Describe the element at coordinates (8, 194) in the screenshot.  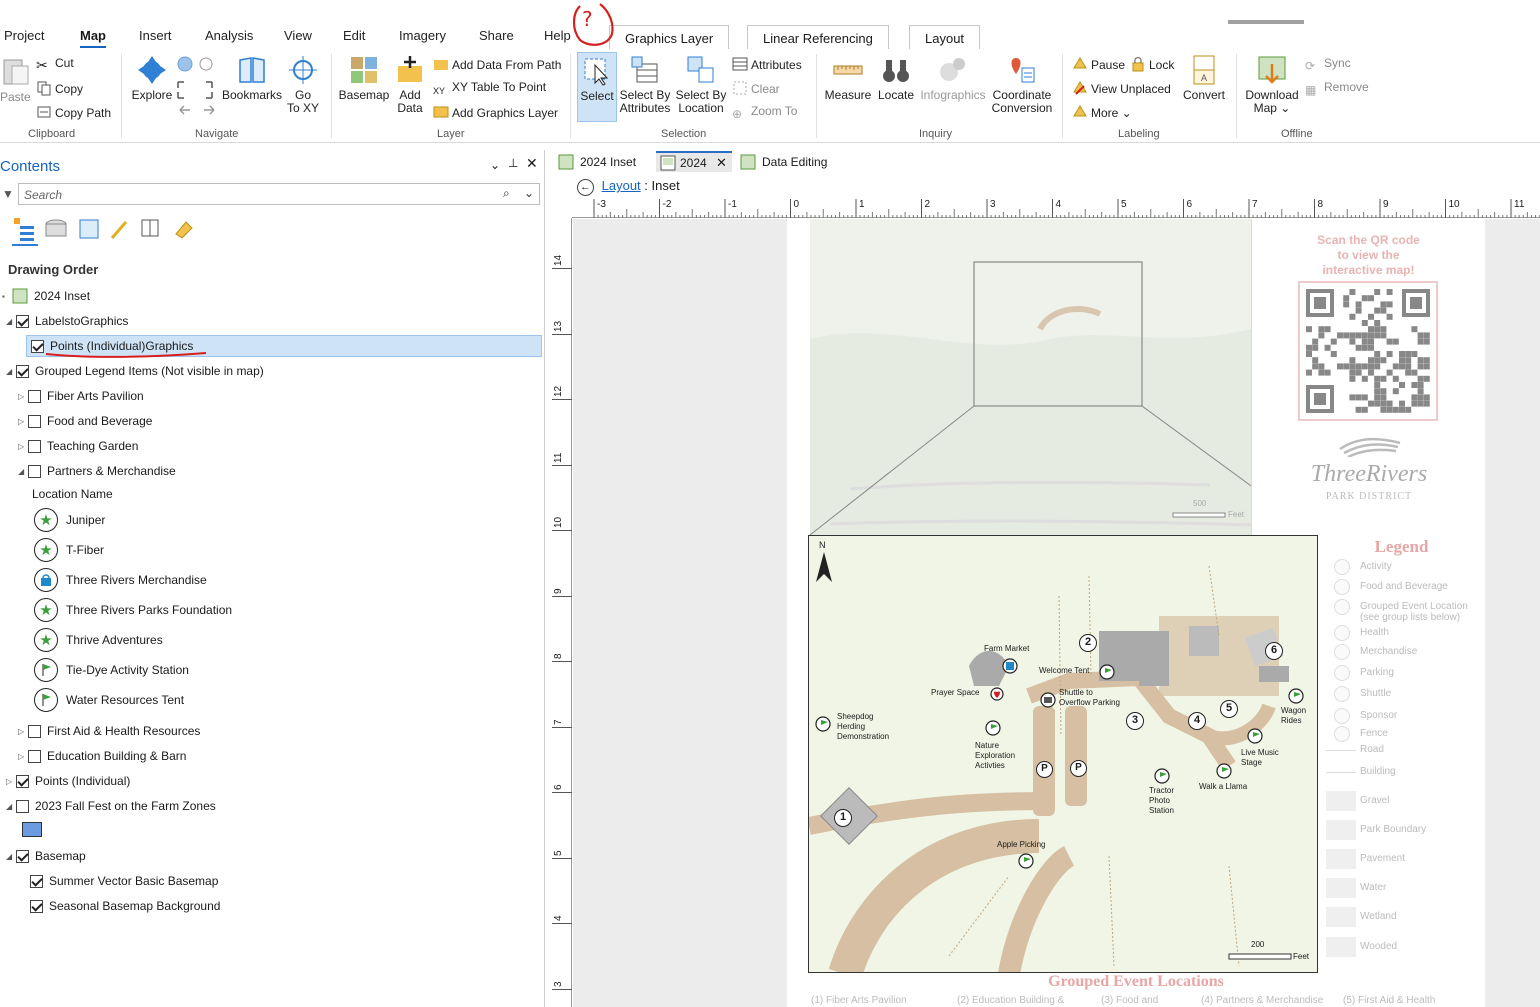
I see `filter-icon: ▼` at that location.